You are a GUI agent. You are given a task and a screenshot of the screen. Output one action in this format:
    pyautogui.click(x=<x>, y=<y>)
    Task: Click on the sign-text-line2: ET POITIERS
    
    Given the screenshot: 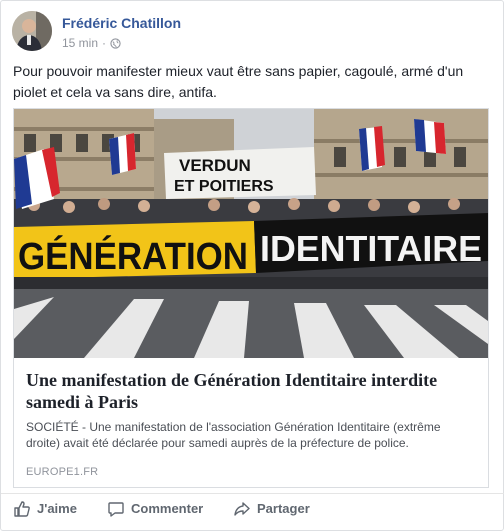 What is the action you would take?
    pyautogui.click(x=224, y=186)
    